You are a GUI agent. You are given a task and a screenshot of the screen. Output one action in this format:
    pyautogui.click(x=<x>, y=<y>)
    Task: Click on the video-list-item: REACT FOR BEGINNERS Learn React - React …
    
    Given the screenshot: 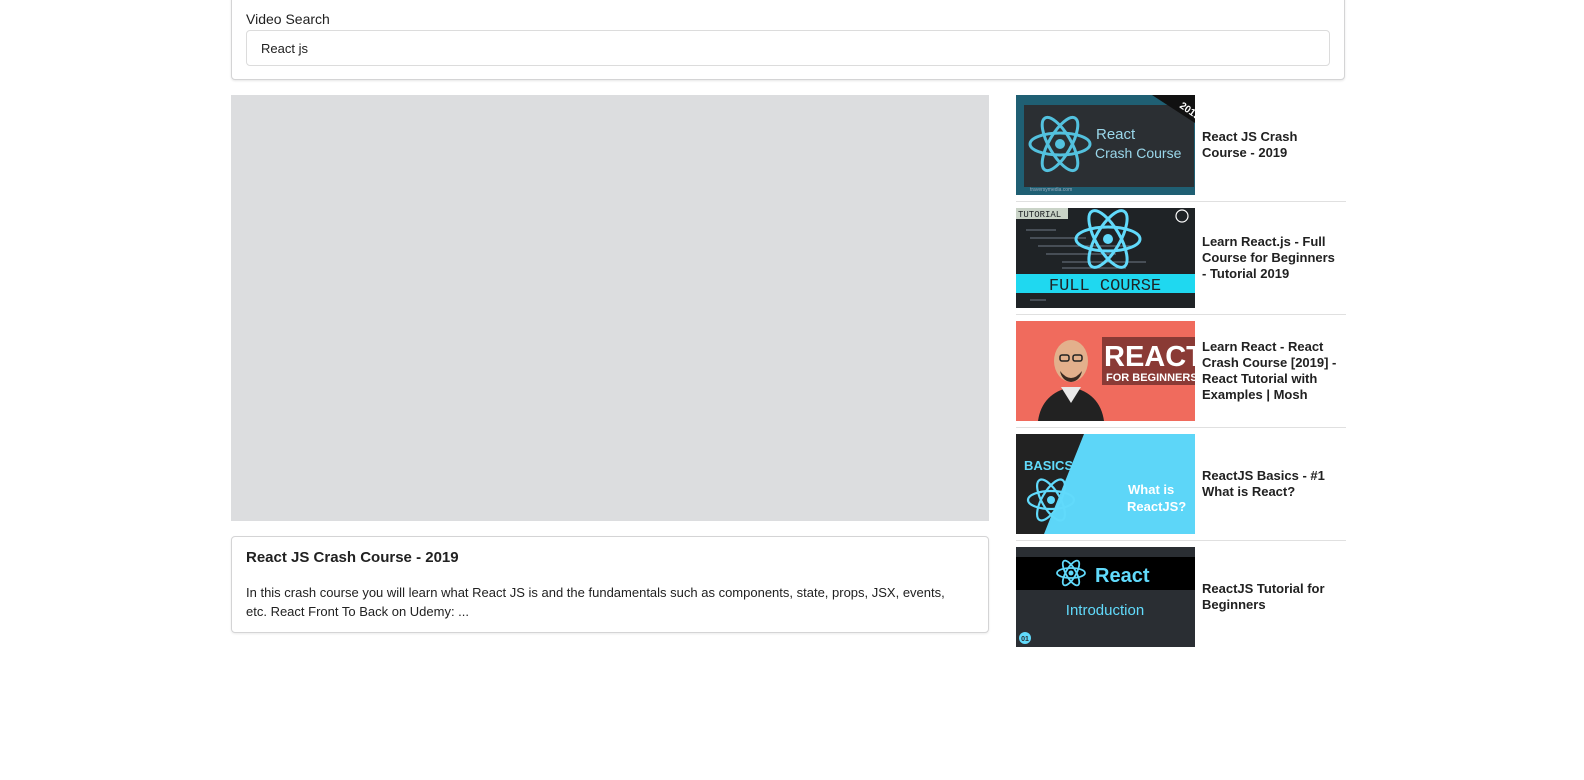 What is the action you would take?
    pyautogui.click(x=1181, y=374)
    